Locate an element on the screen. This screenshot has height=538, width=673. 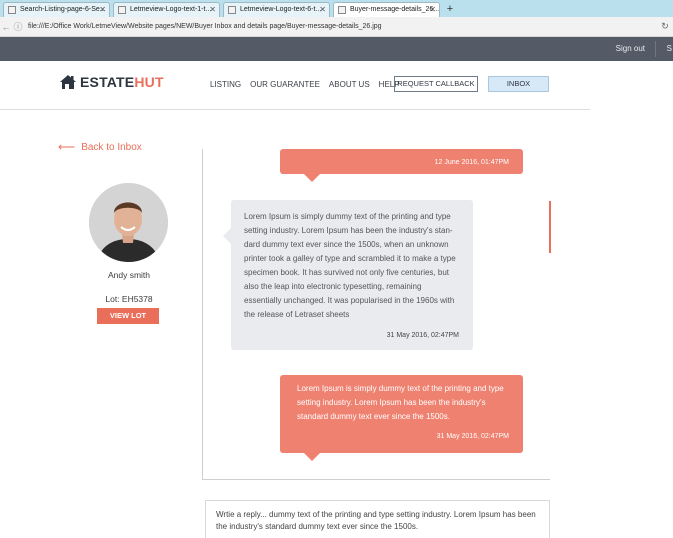
browser-tab: Search-Listing-page-6-Se... ✕ is located at coordinates (56, 9).